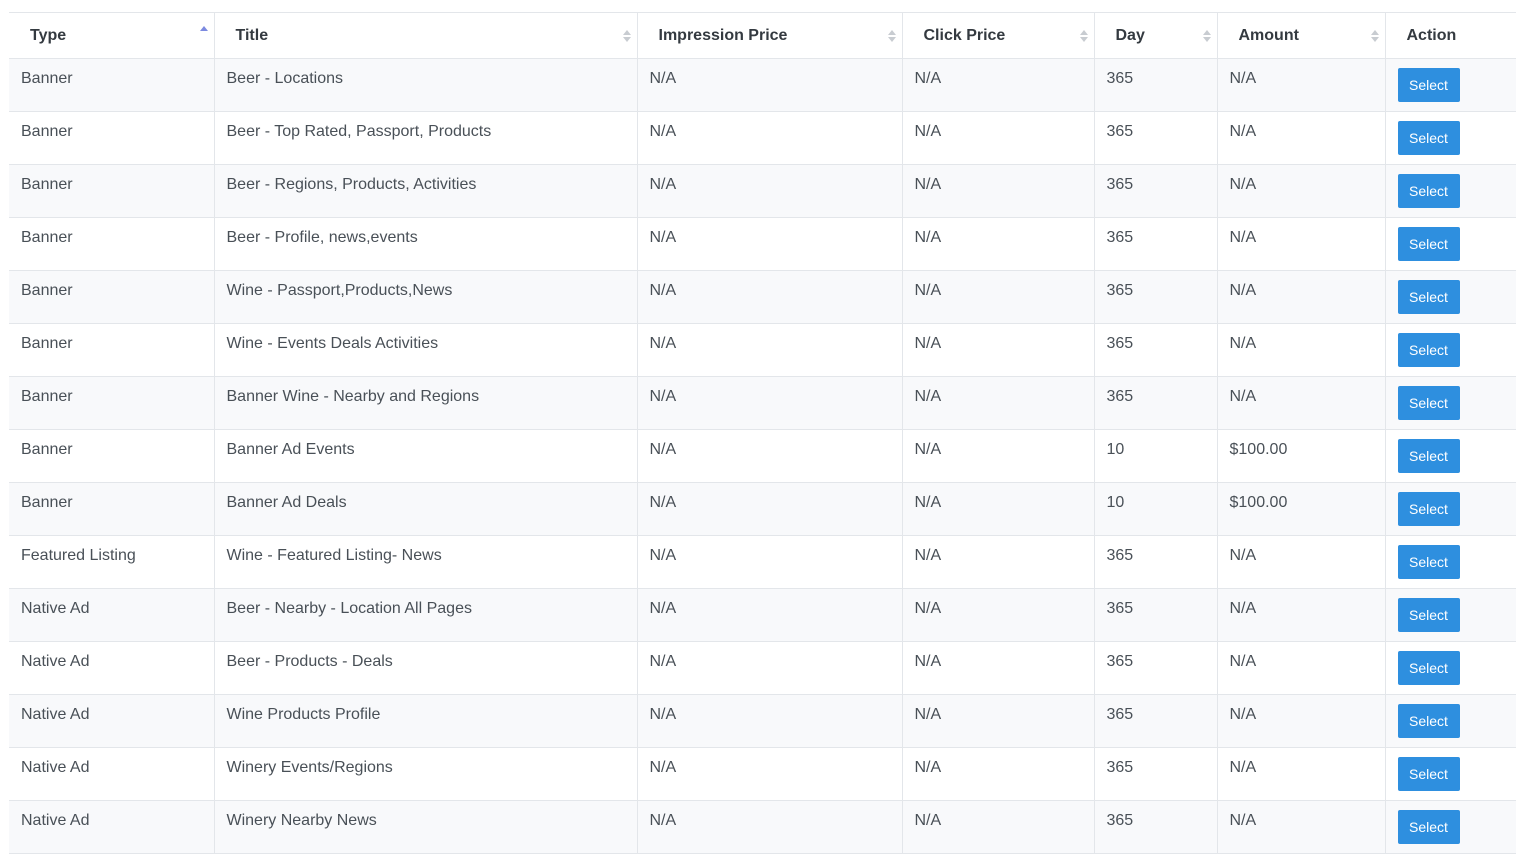 The width and height of the screenshot is (1516, 854). What do you see at coordinates (426, 85) in the screenshot?
I see `cell-title: Beer - Locations` at bounding box center [426, 85].